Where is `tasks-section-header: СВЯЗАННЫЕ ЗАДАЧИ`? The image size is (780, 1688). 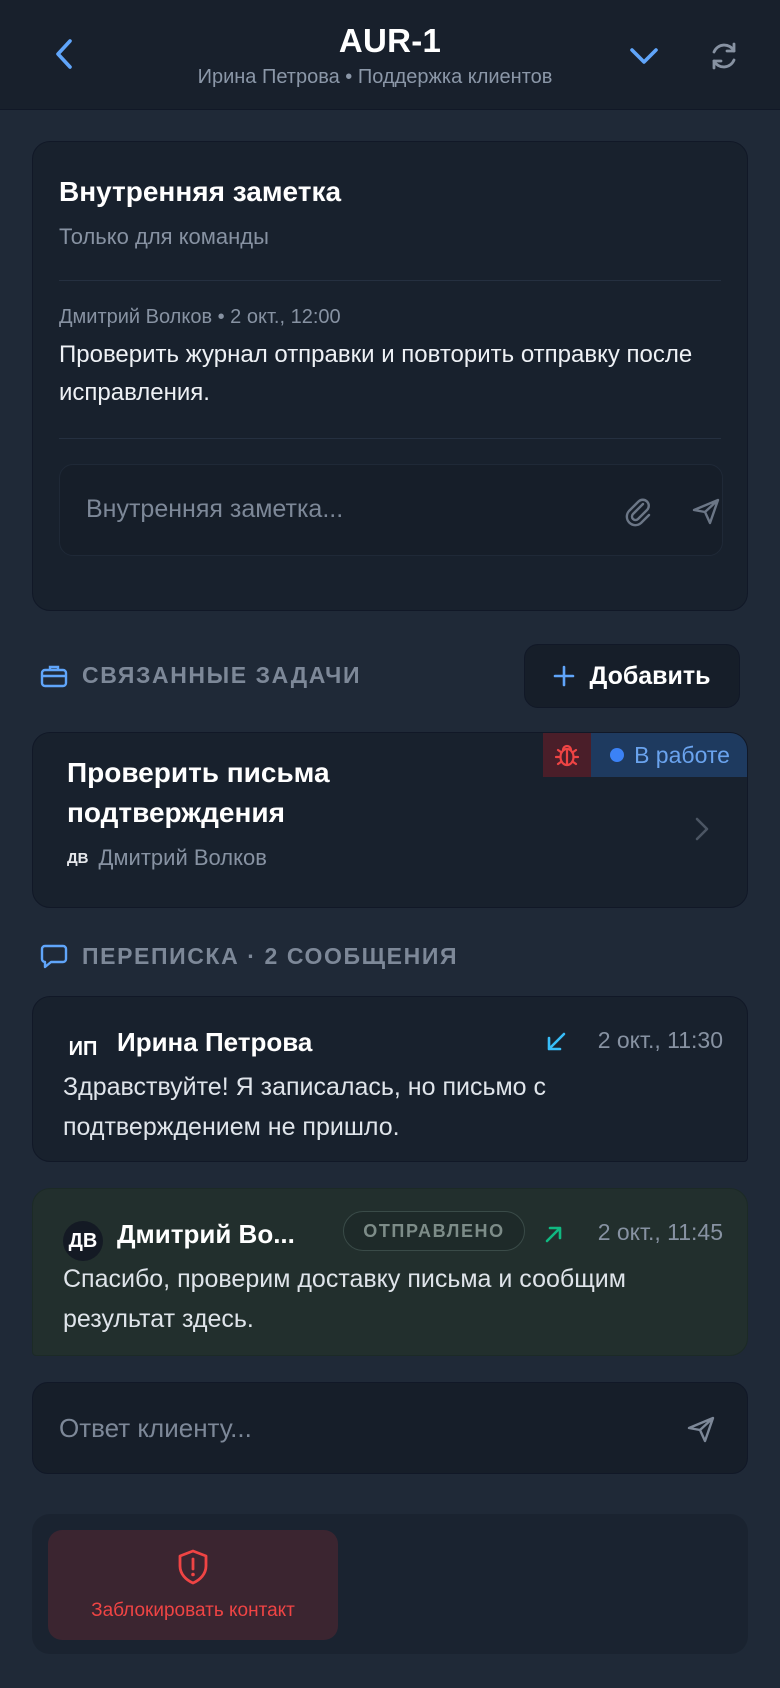 tasks-section-header: СВЯЗАННЫЕ ЗАДАЧИ is located at coordinates (200, 675).